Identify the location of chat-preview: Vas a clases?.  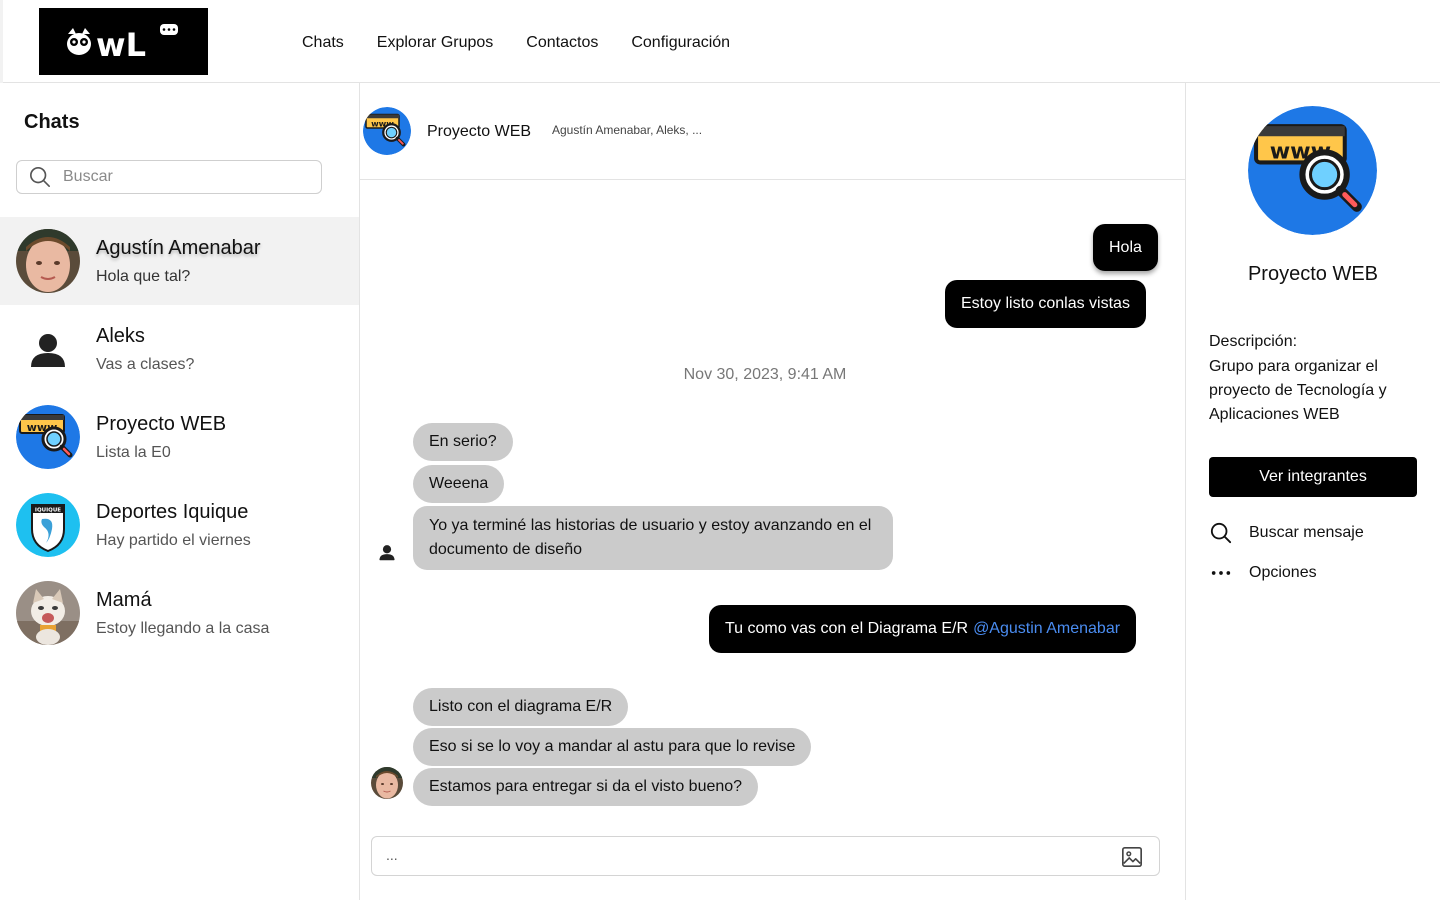
(145, 364).